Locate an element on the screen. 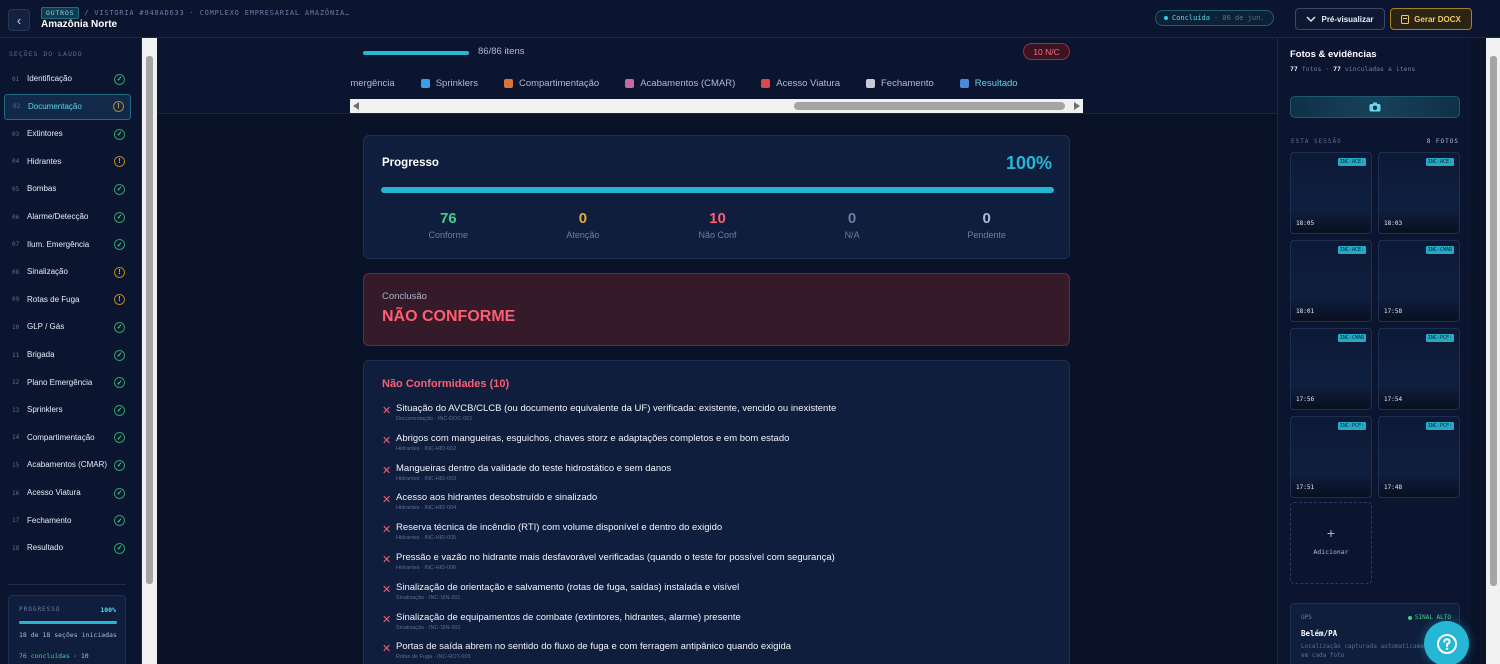 The image size is (1500, 664). sidebar-progress-label: PROGRESSO is located at coordinates (40, 609).